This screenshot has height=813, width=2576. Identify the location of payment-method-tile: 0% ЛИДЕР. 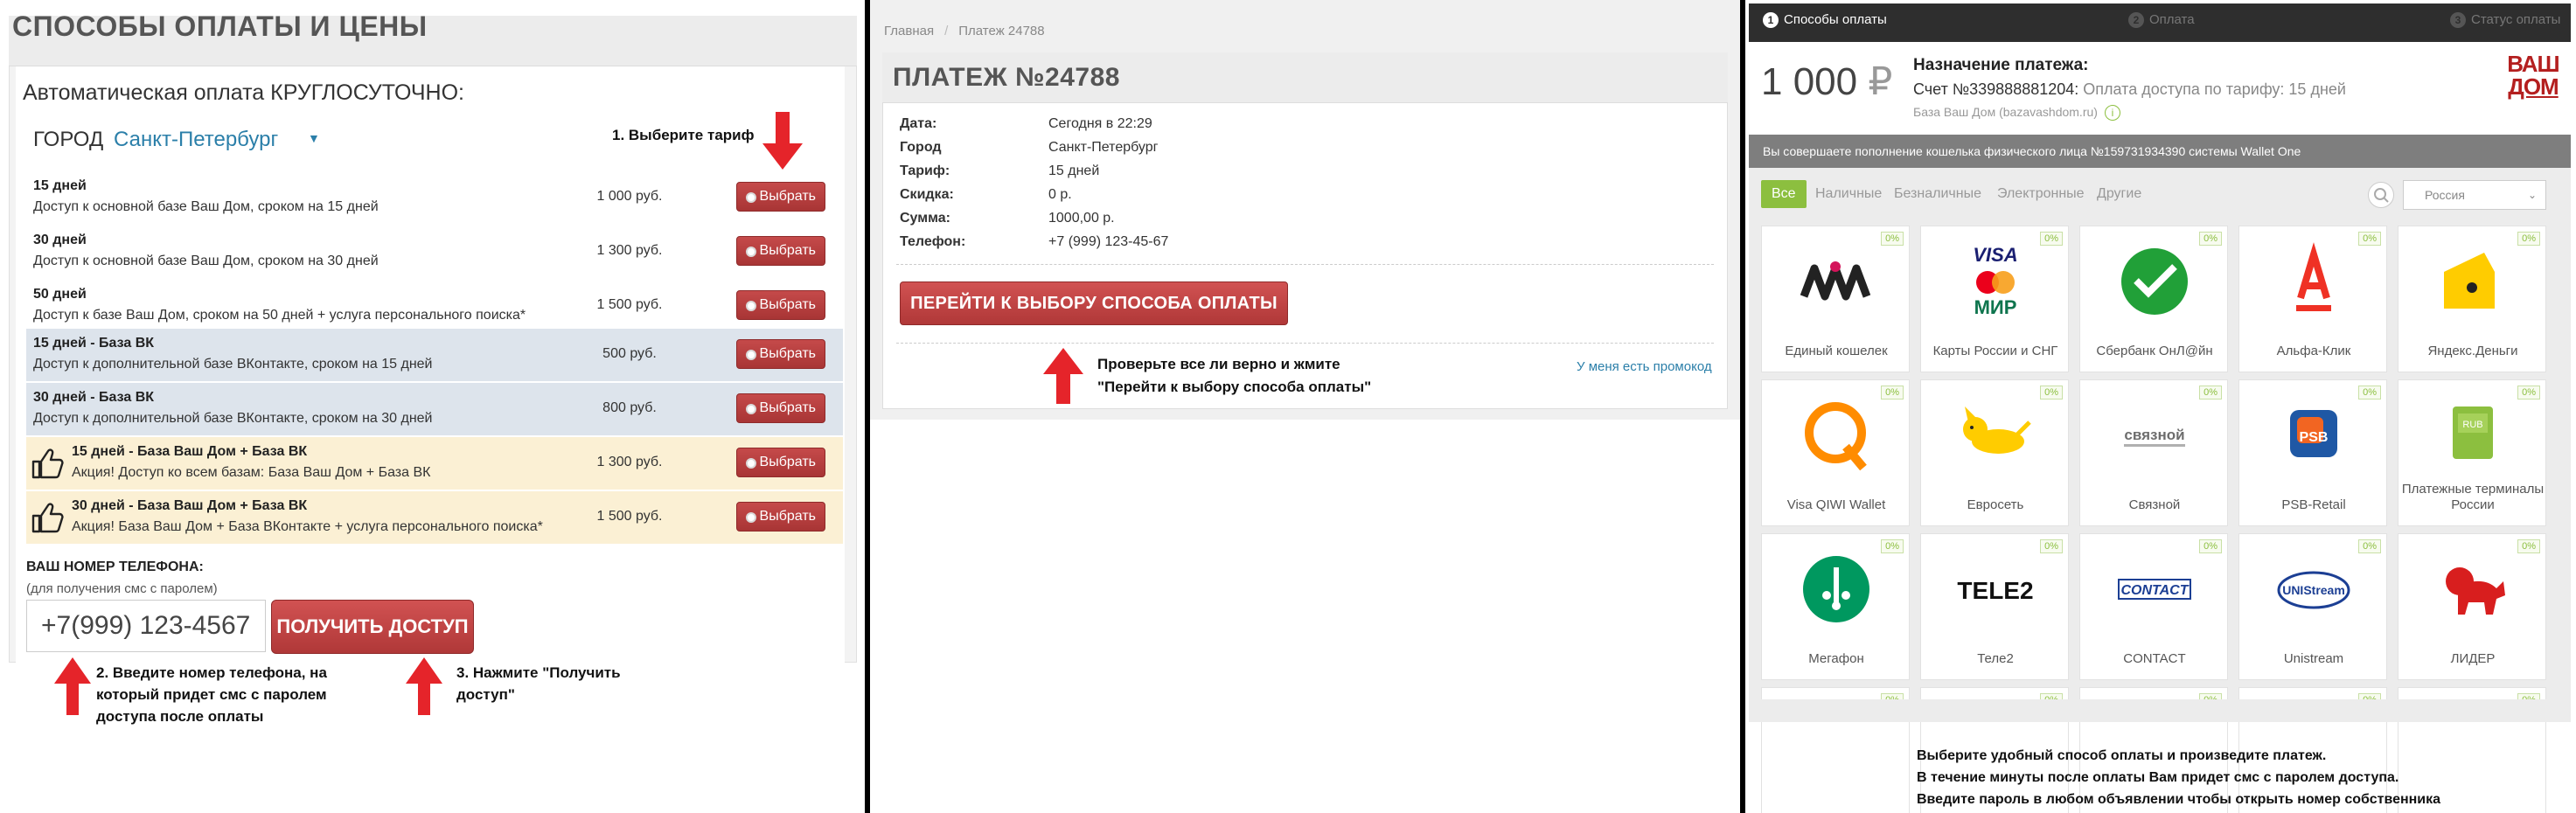
(2472, 606).